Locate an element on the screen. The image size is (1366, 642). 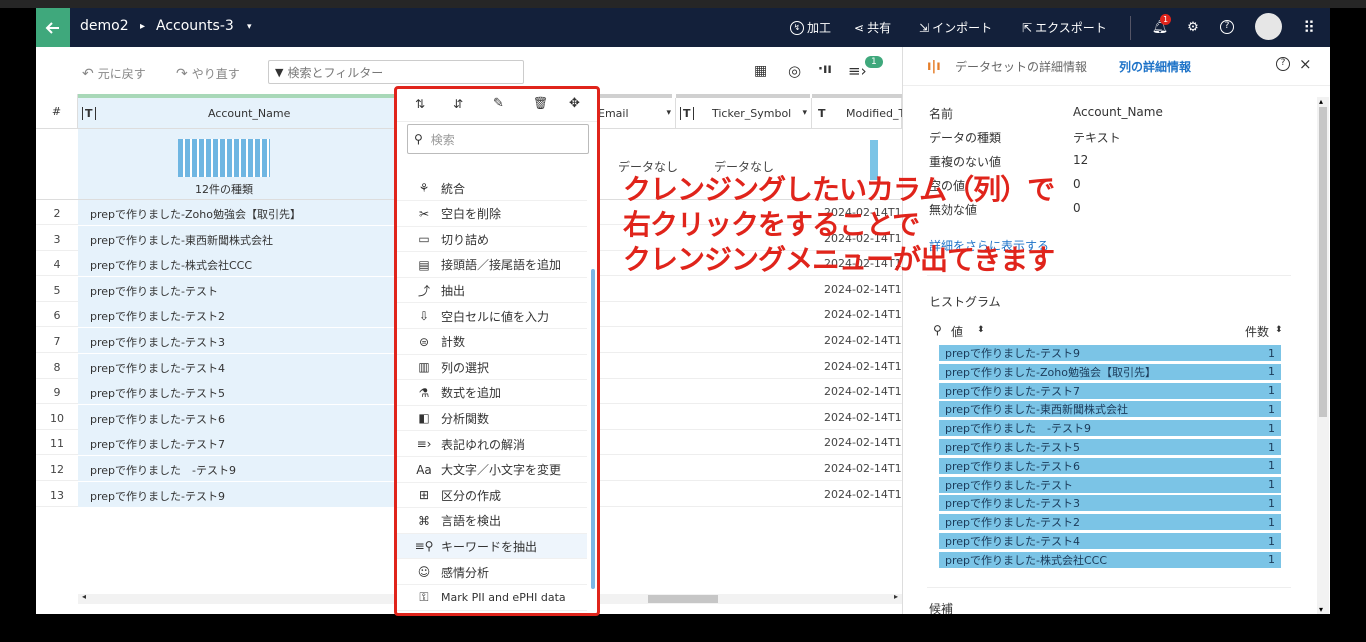
scroll-thumb is located at coordinates (683, 599).